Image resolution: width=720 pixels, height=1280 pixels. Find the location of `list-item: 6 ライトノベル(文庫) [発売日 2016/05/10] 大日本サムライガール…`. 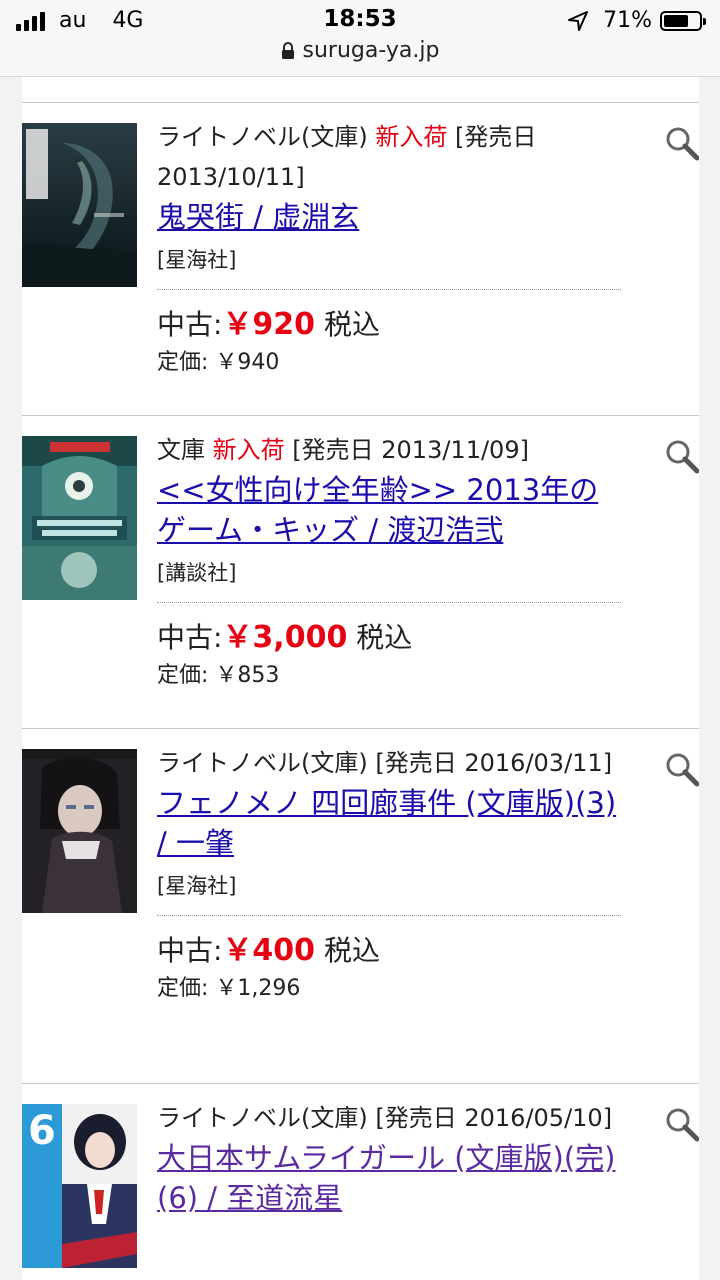

list-item: 6 ライトノベル(文庫) [発売日 2016/05/10] 大日本サムライガール… is located at coordinates (360, 1181).